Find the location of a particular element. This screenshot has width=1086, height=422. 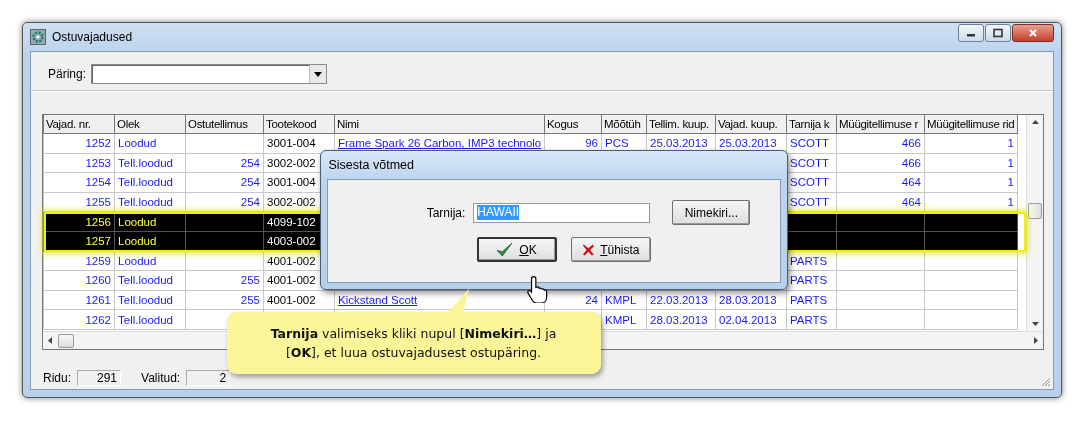

table-cell: 4099-102 is located at coordinates (291, 221).